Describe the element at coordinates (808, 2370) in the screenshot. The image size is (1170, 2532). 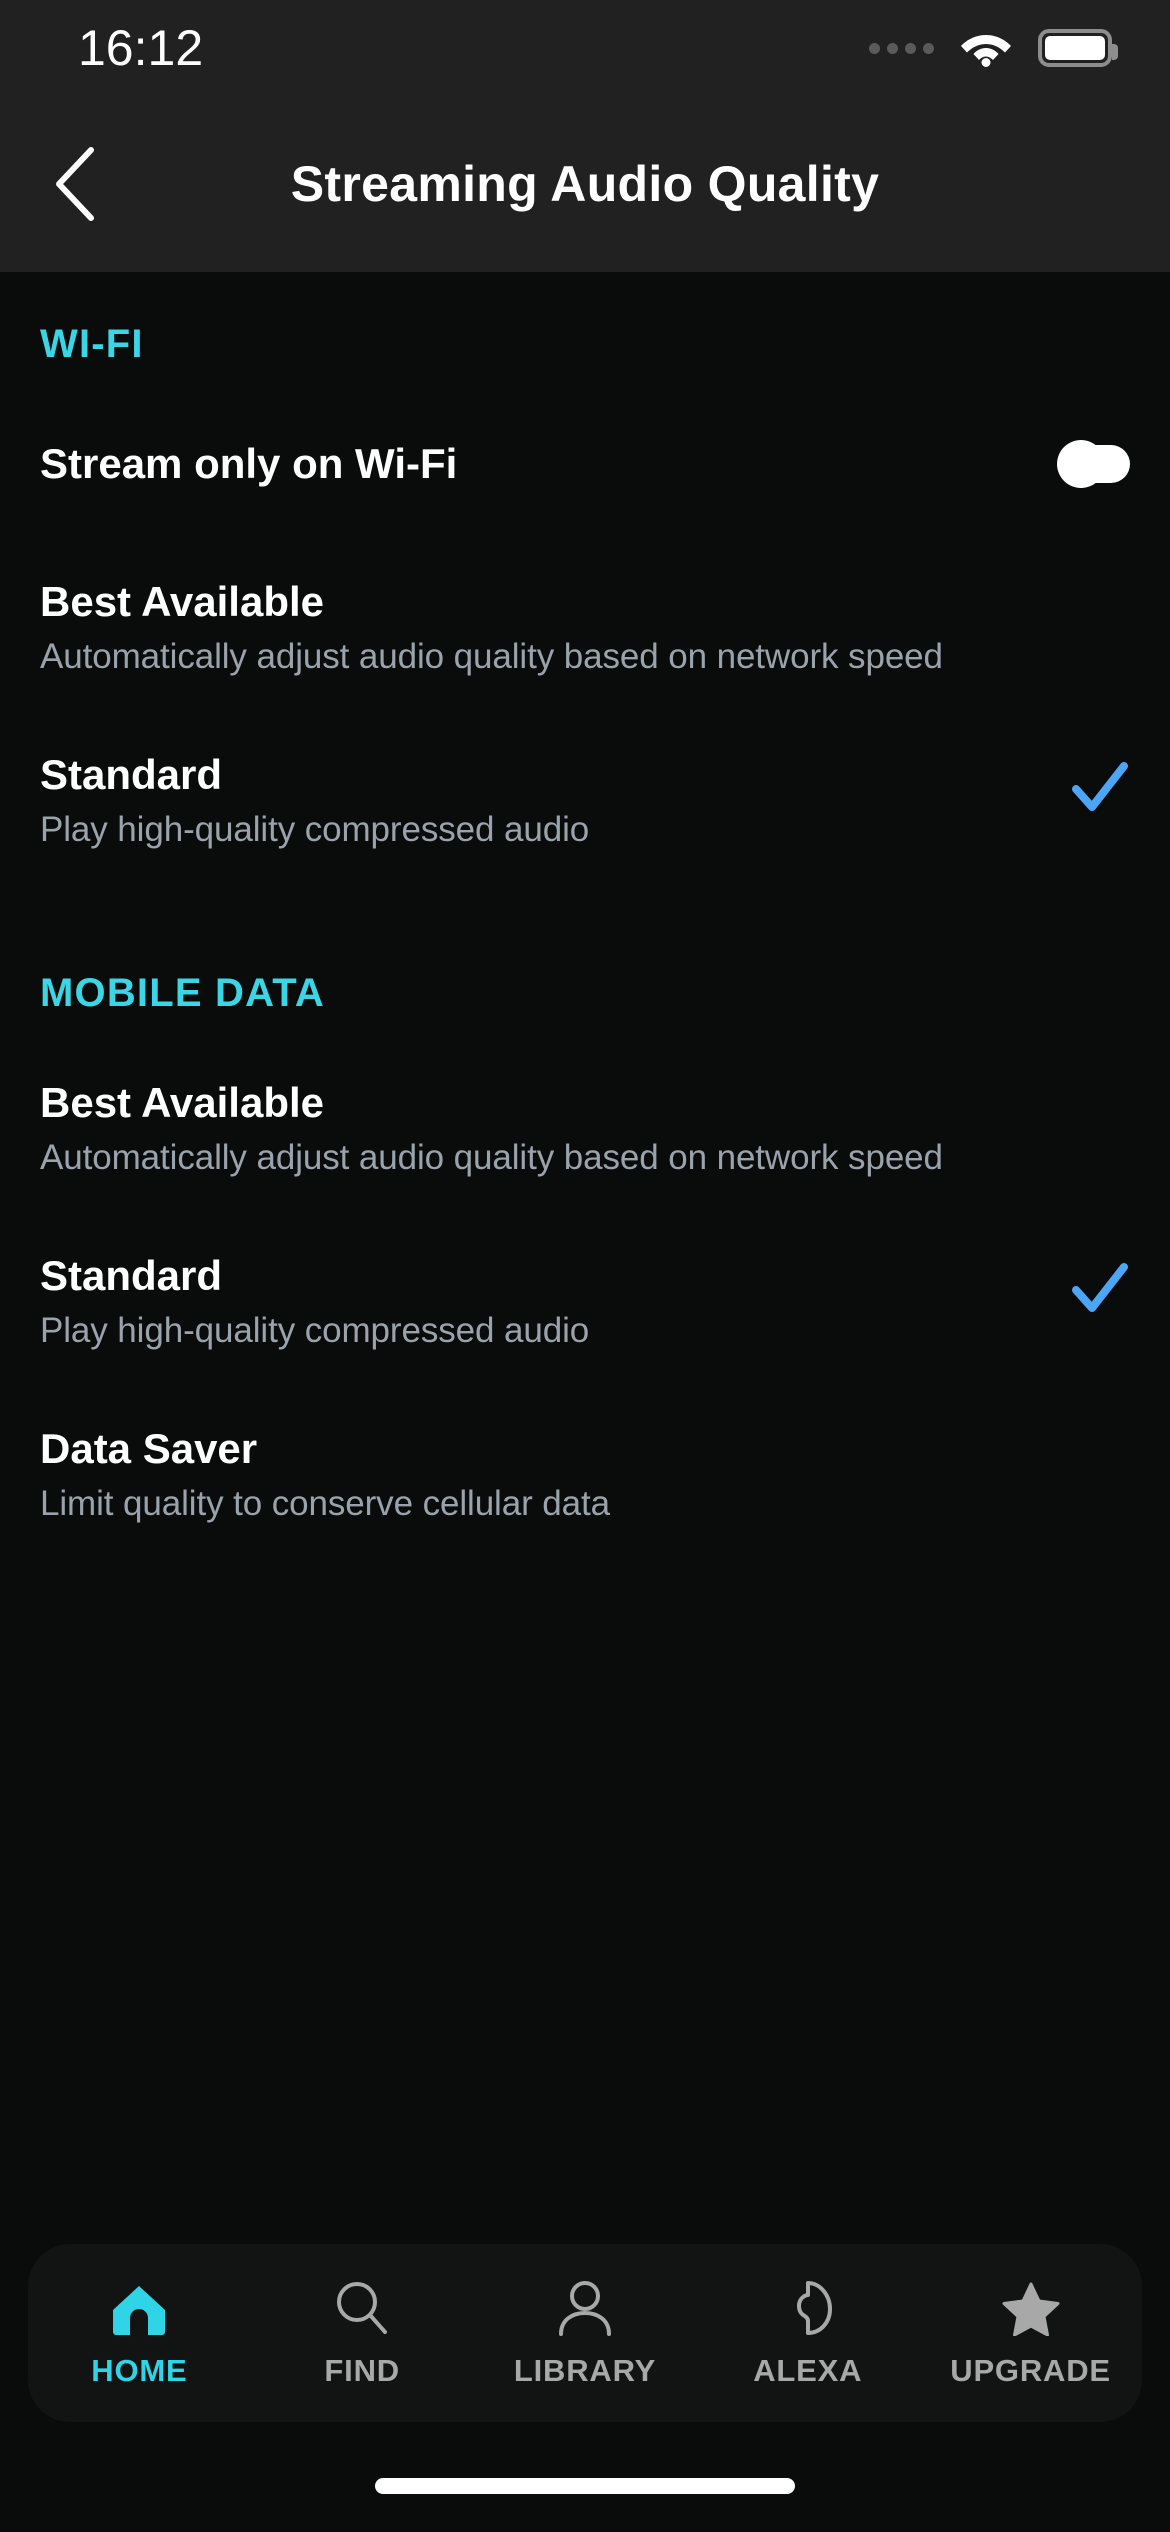
I see `tab-label: ALEXA` at that location.